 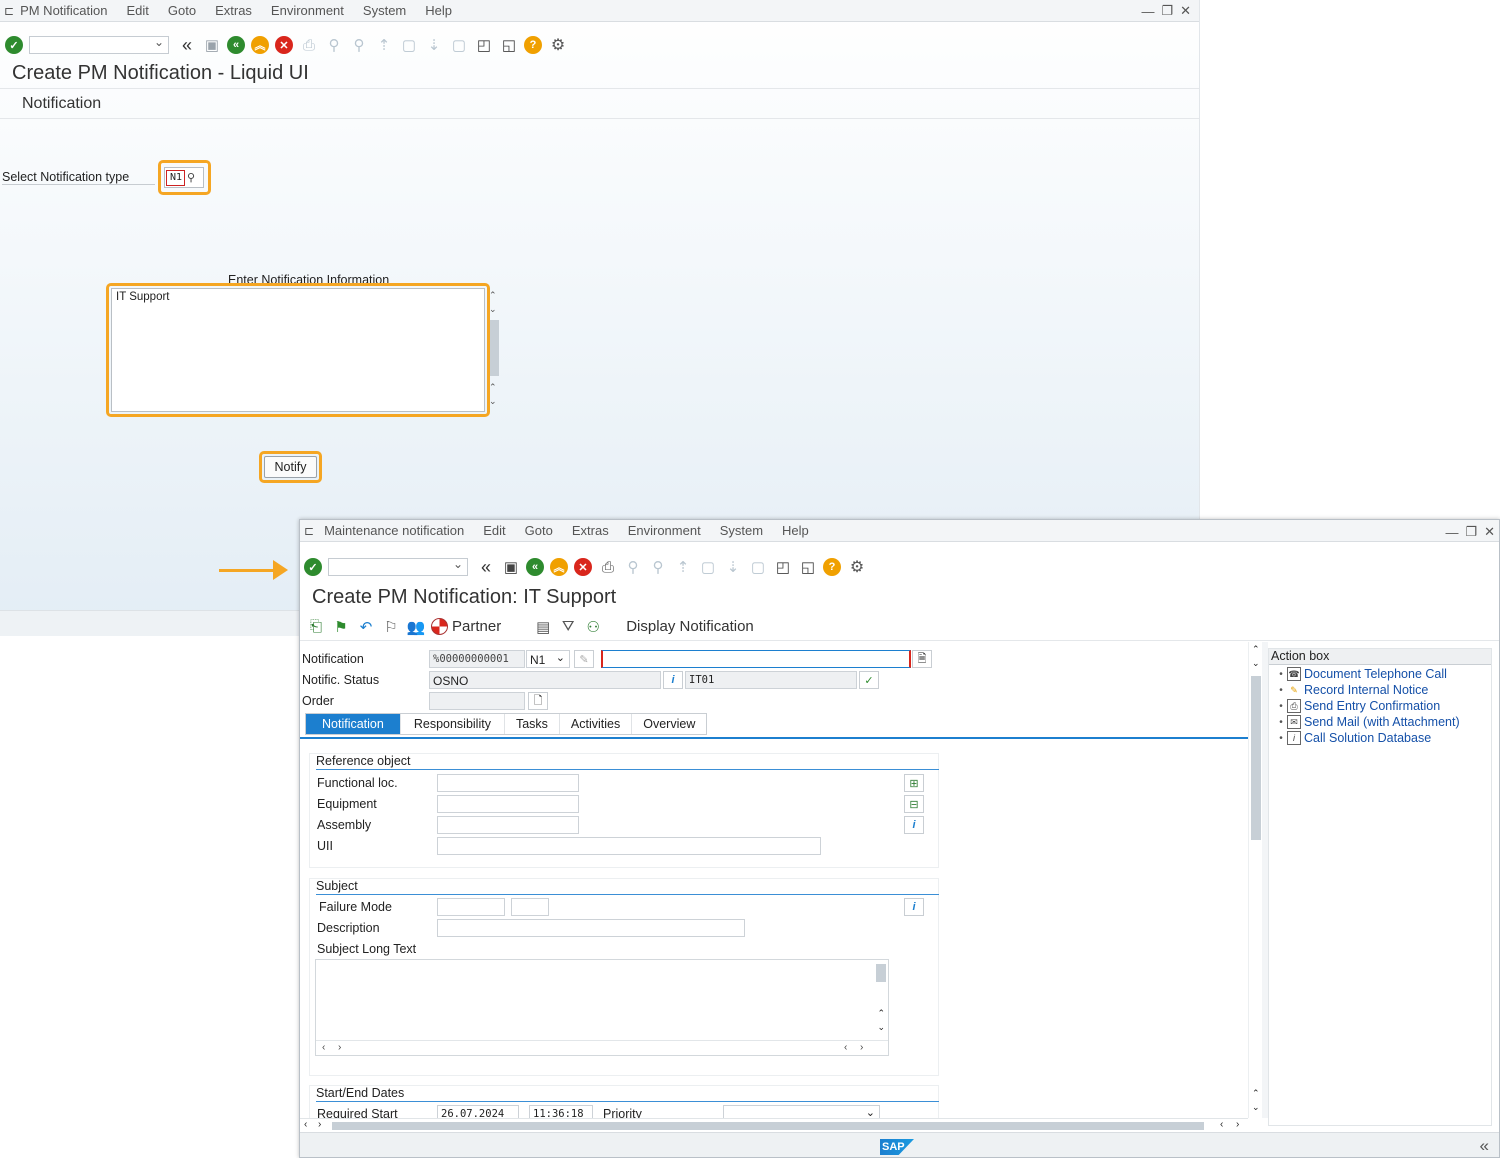 What do you see at coordinates (914, 804) in the screenshot?
I see `hierarchy-icon: ⊟` at bounding box center [914, 804].